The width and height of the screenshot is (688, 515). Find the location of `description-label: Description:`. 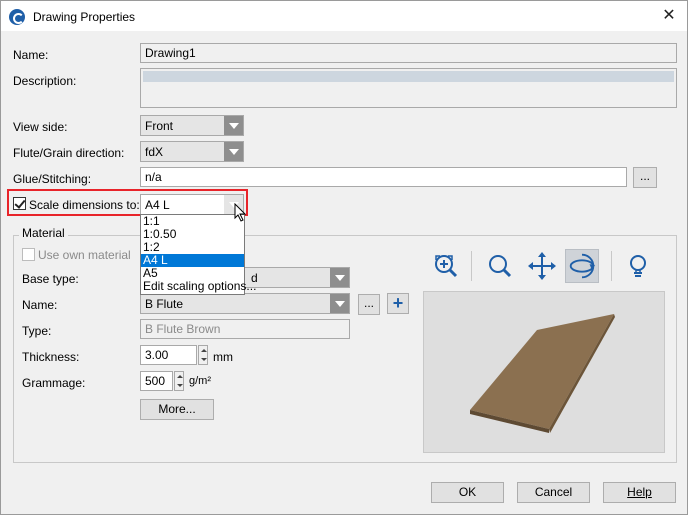

description-label: Description: is located at coordinates (45, 81).